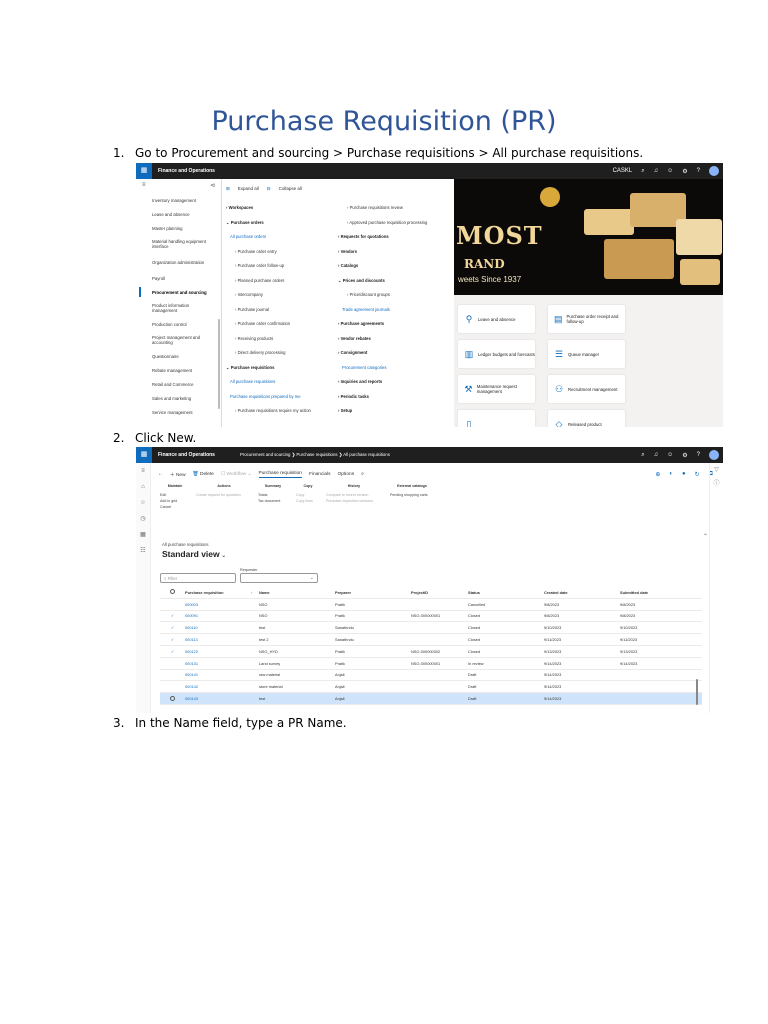  Describe the element at coordinates (178, 356) in the screenshot. I see `nav-item: Questionnaire` at that location.